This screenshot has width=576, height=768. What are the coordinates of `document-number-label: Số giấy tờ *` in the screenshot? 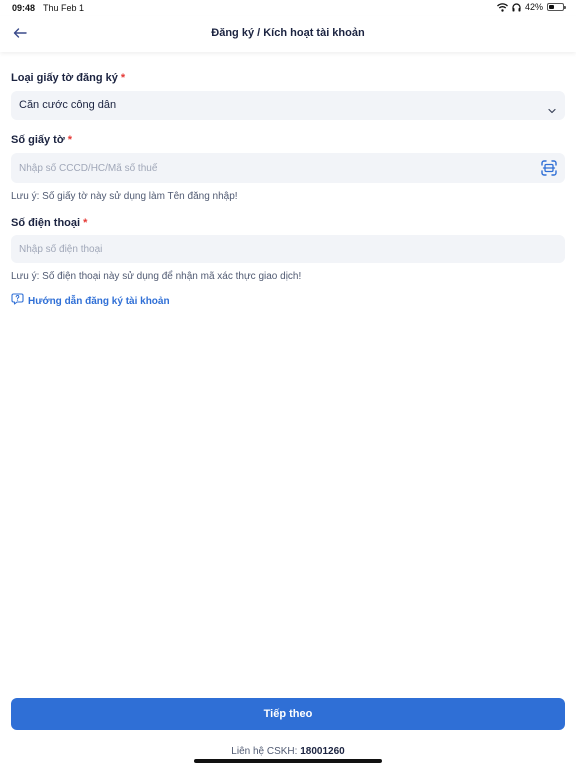 It's located at (41, 140).